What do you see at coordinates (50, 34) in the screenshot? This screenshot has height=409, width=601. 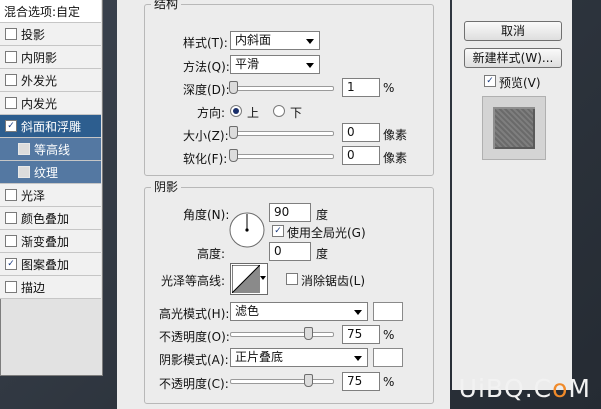 I see `sidebar-item-drop-shadow: 投影` at bounding box center [50, 34].